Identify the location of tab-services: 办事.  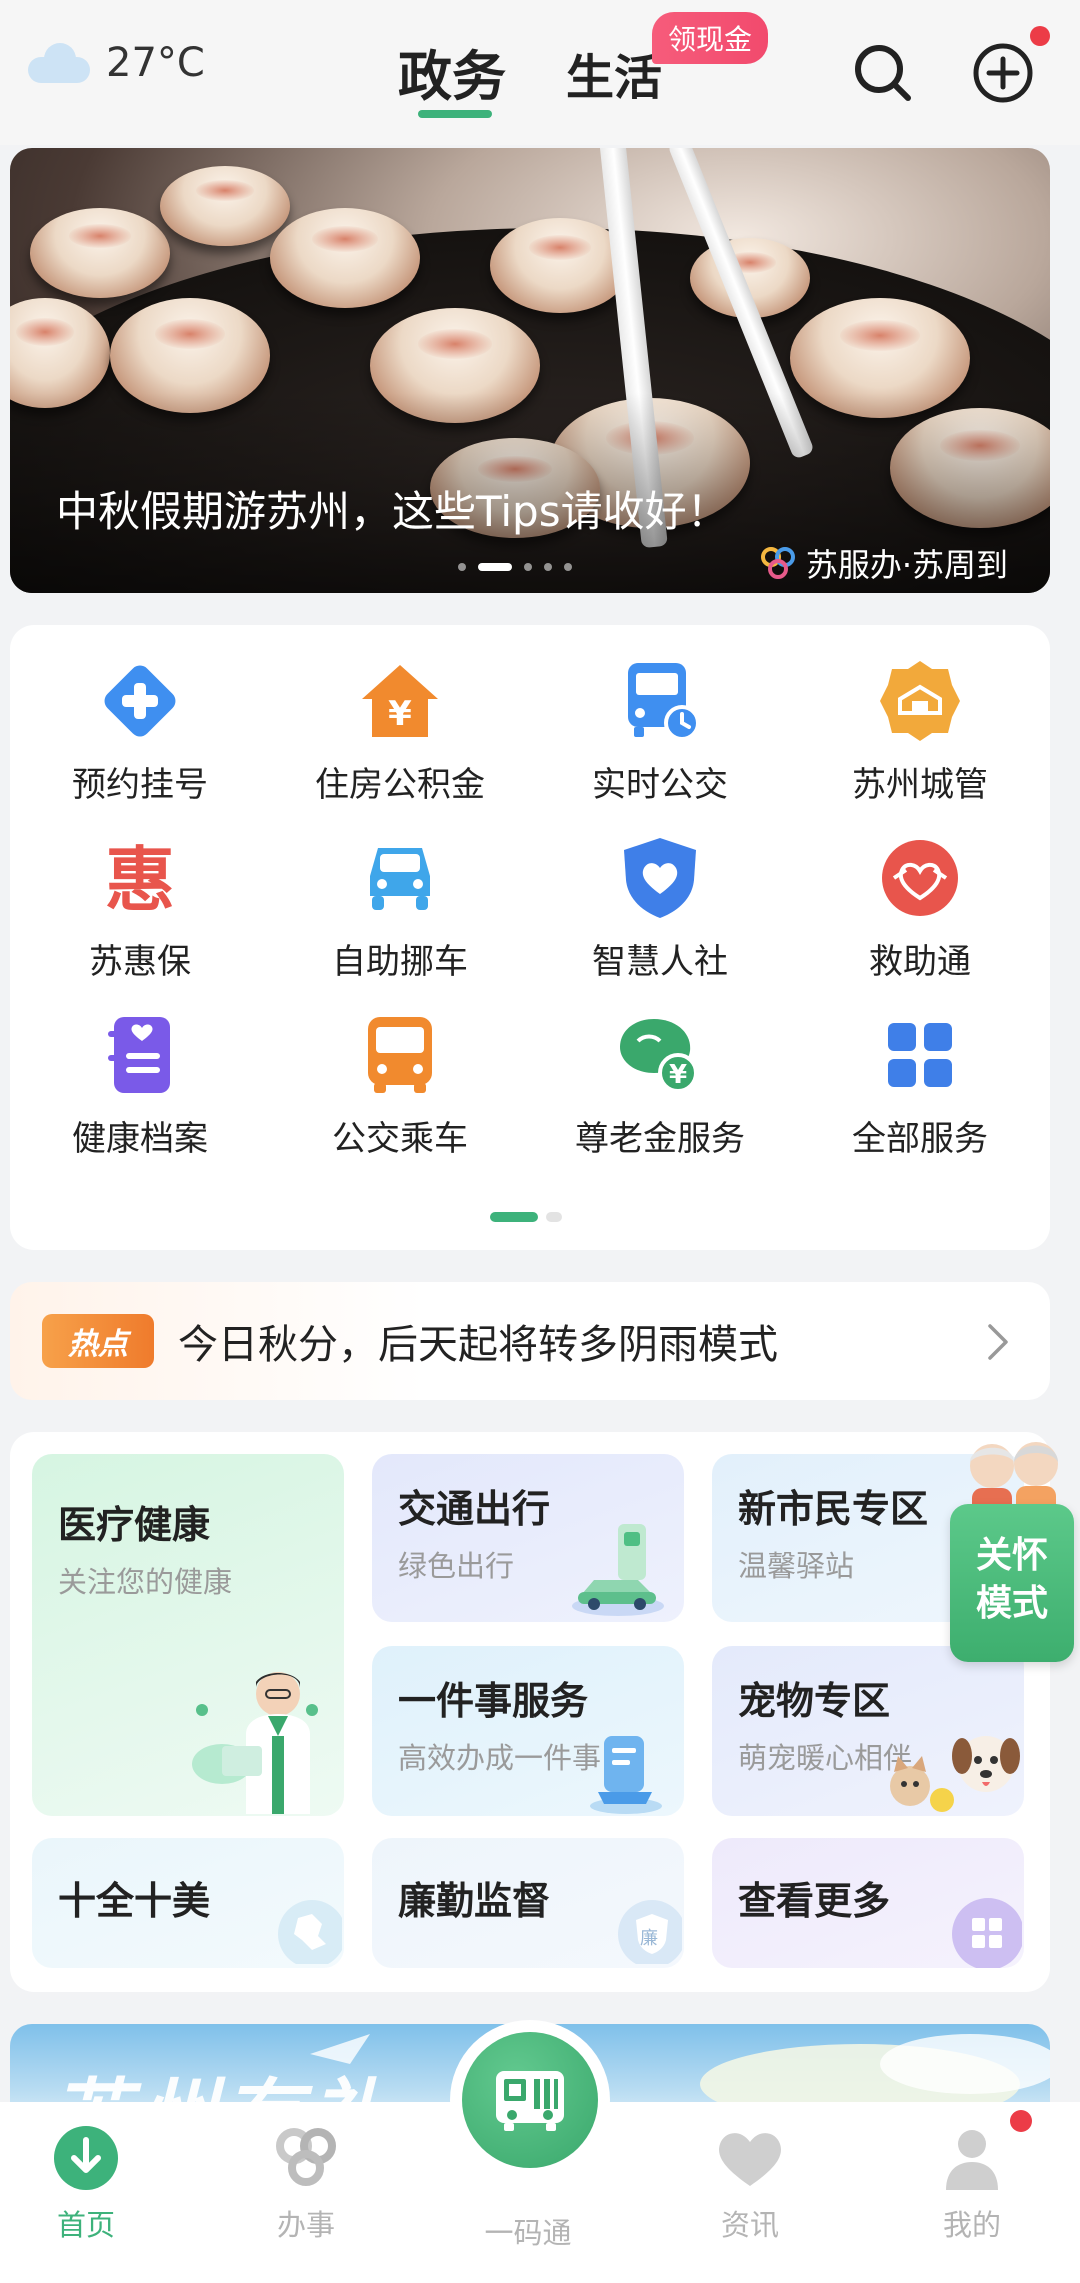
(306, 2184).